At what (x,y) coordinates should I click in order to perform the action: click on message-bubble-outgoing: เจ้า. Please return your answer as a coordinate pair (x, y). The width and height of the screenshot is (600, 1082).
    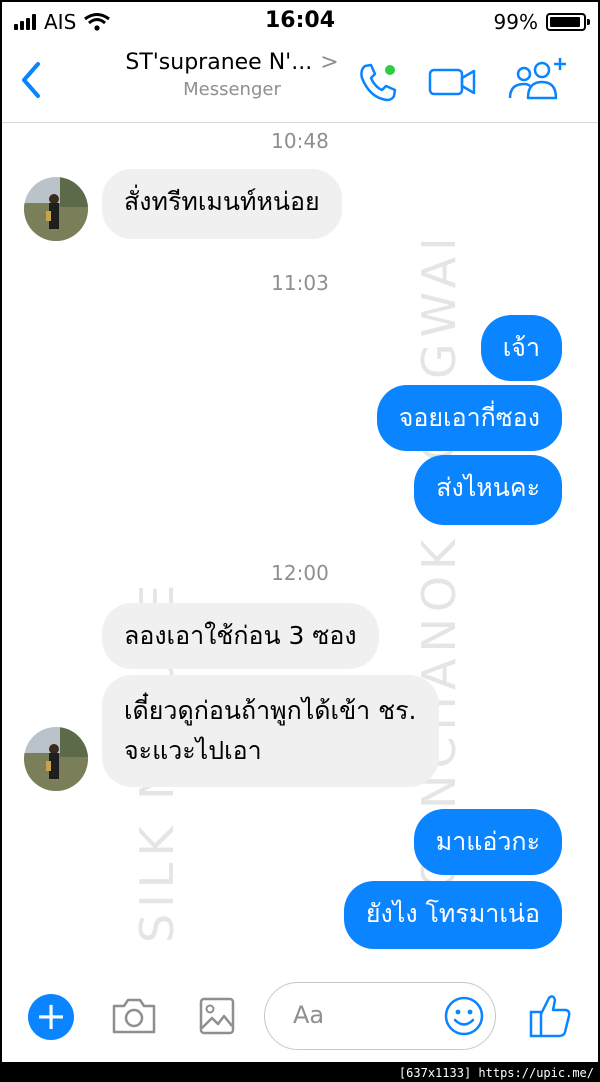
    Looking at the image, I should click on (521, 348).